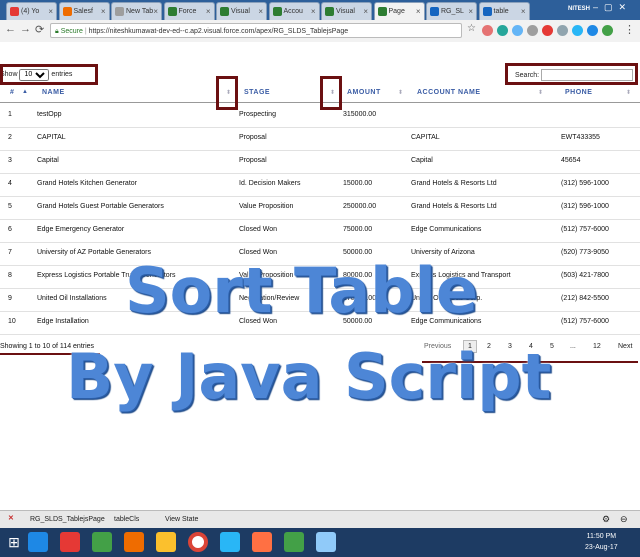 This screenshot has height=557, width=640. I want to click on menu-icon: ⋮, so click(629, 29).